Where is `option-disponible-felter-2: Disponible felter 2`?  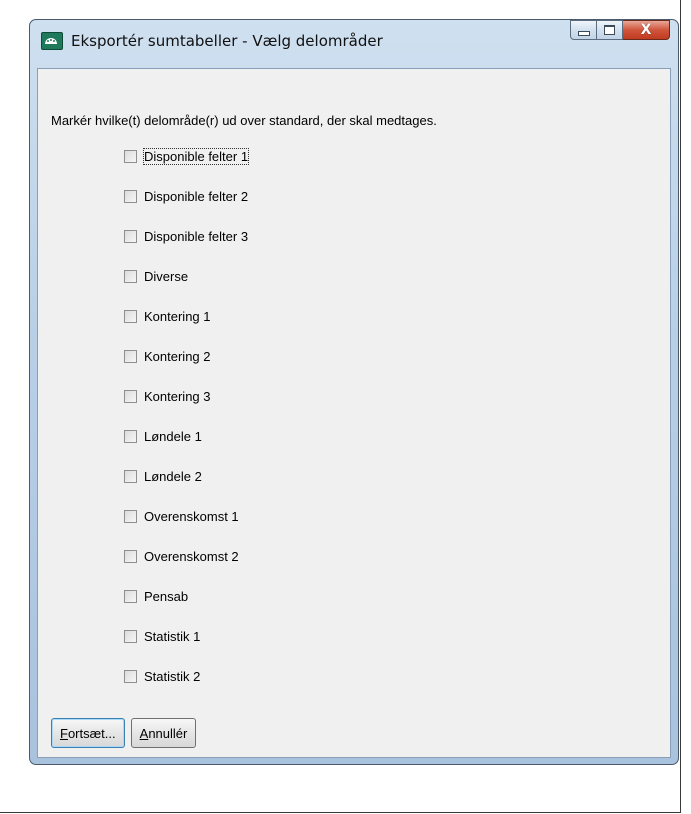
option-disponible-felter-2: Disponible felter 2 is located at coordinates (186, 196).